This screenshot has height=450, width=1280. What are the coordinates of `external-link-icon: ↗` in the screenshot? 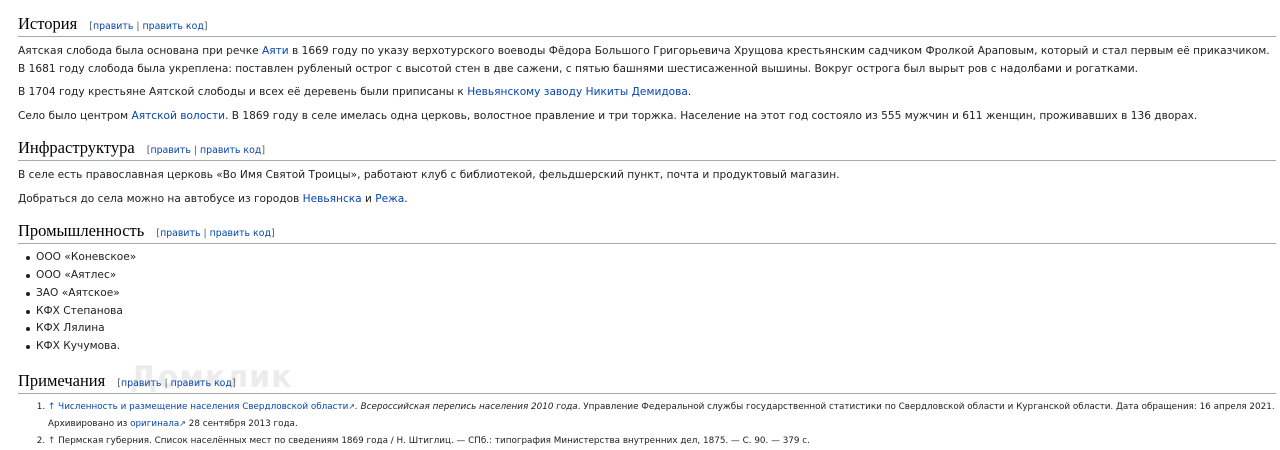 It's located at (182, 424).